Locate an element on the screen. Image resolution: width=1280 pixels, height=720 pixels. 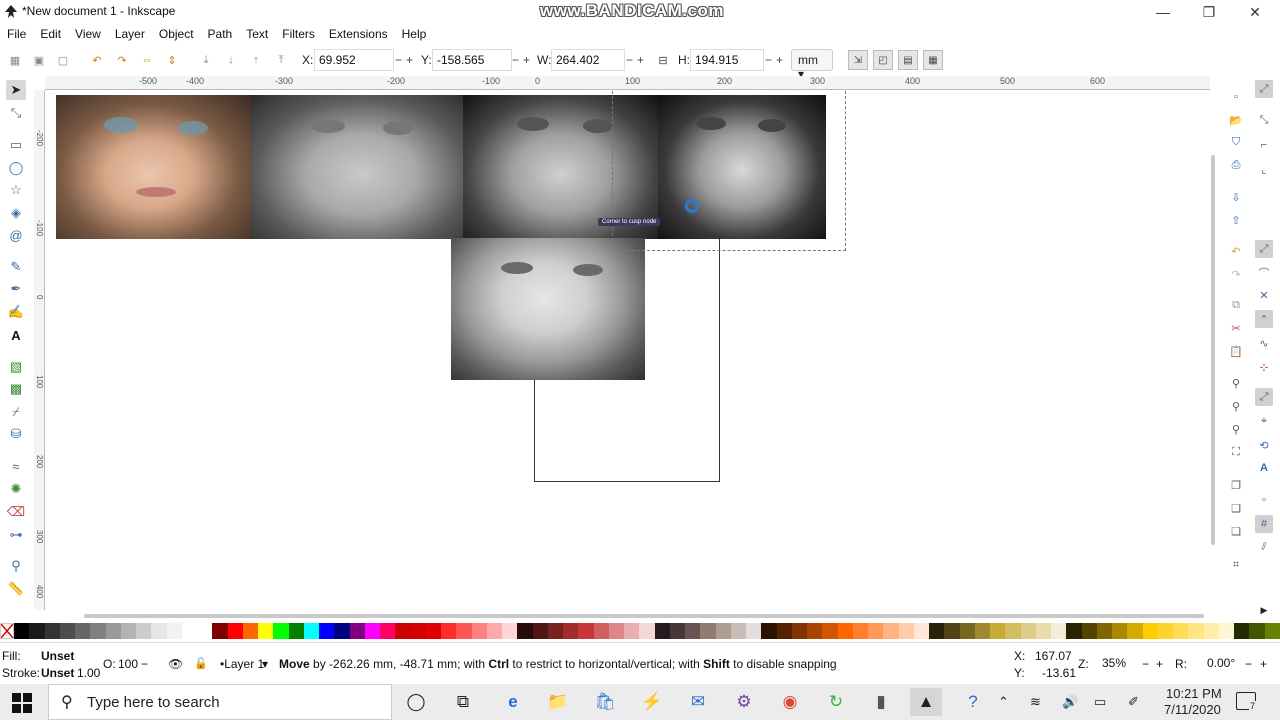
snap-midpoint-icon: ⊹ is located at coordinates (1264, 367).